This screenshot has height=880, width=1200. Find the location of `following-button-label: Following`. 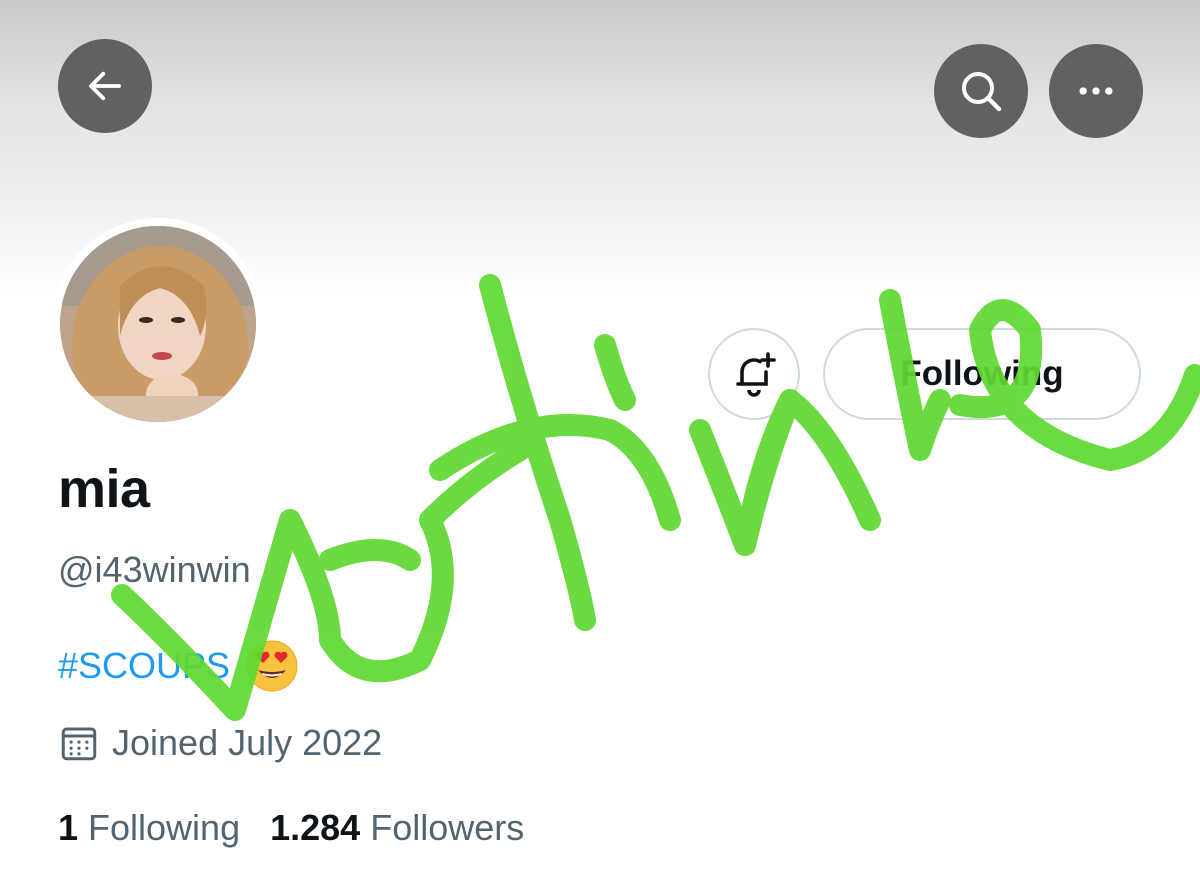

following-button-label: Following is located at coordinates (982, 373).